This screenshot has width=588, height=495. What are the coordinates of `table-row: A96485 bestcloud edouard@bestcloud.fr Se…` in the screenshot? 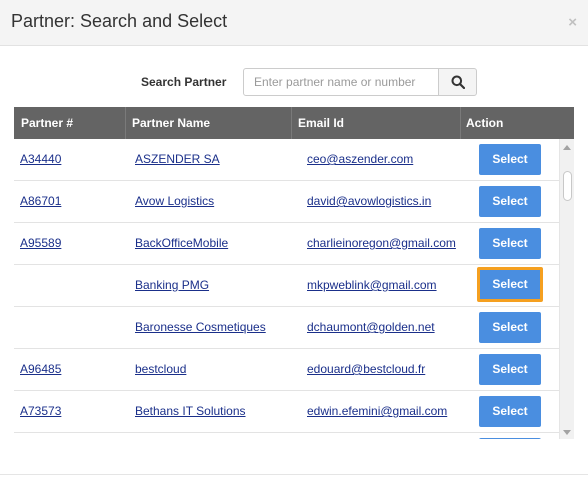 It's located at (286, 370).